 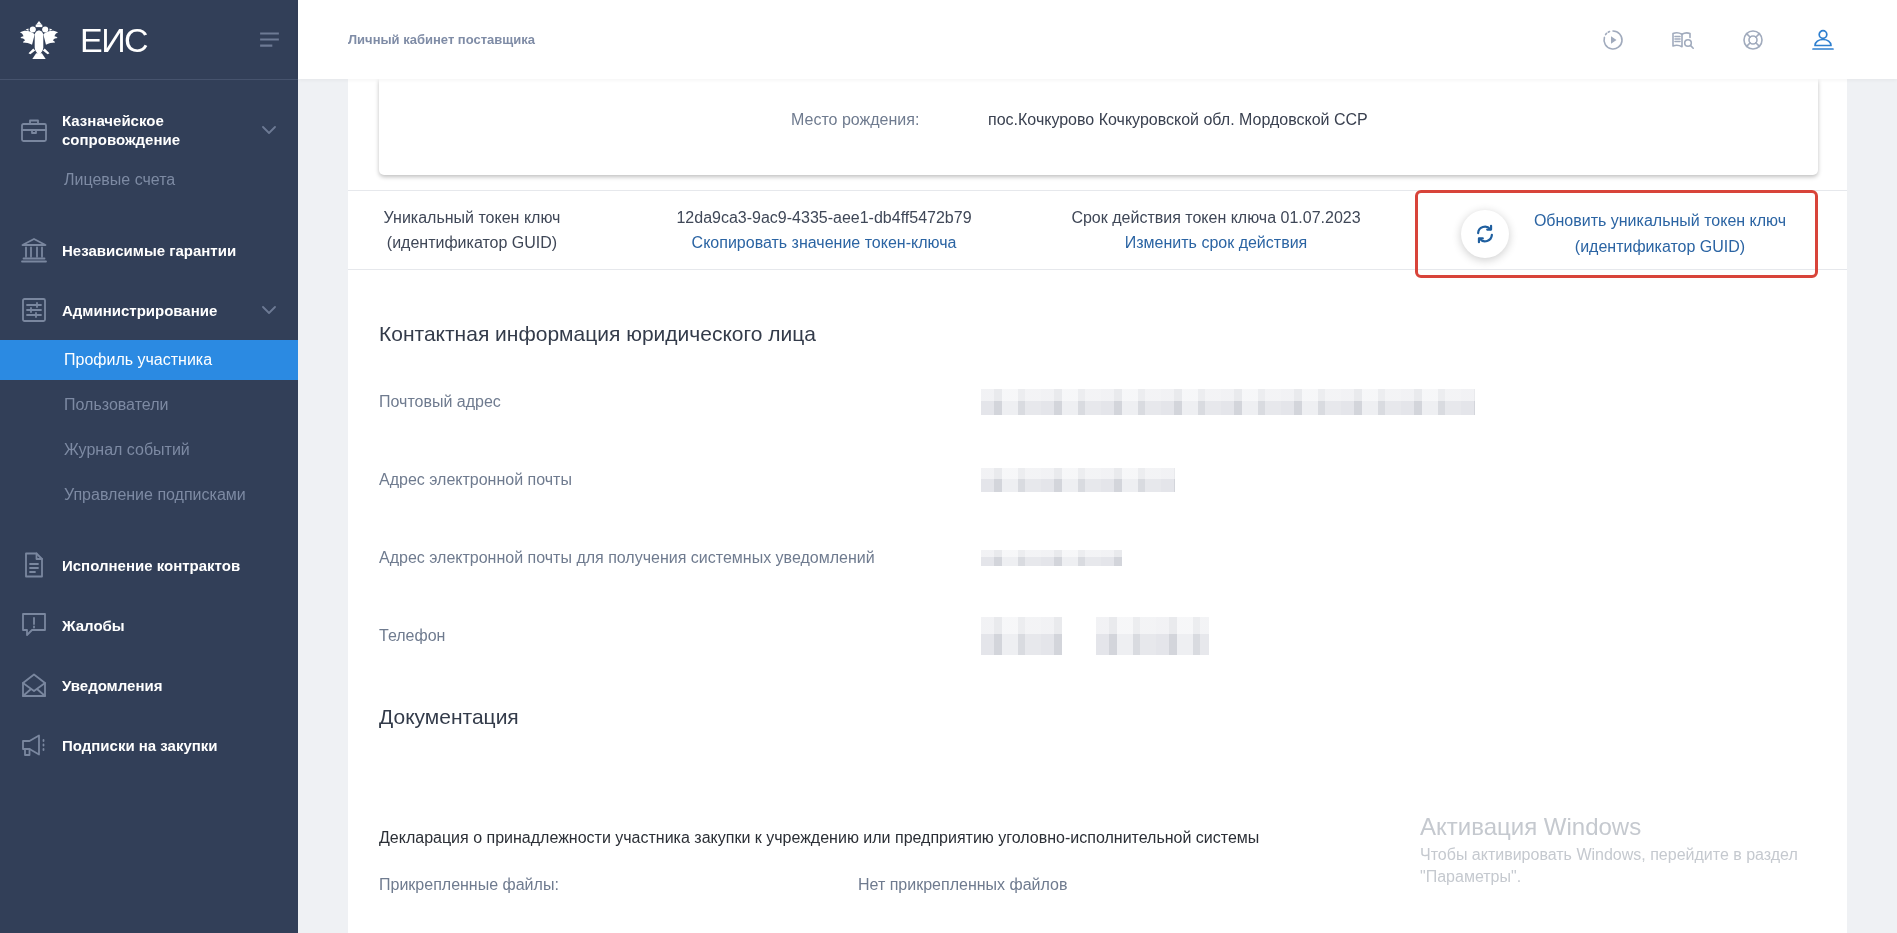 I want to click on sidebar-item: Независимые гарантии, so click(x=149, y=250).